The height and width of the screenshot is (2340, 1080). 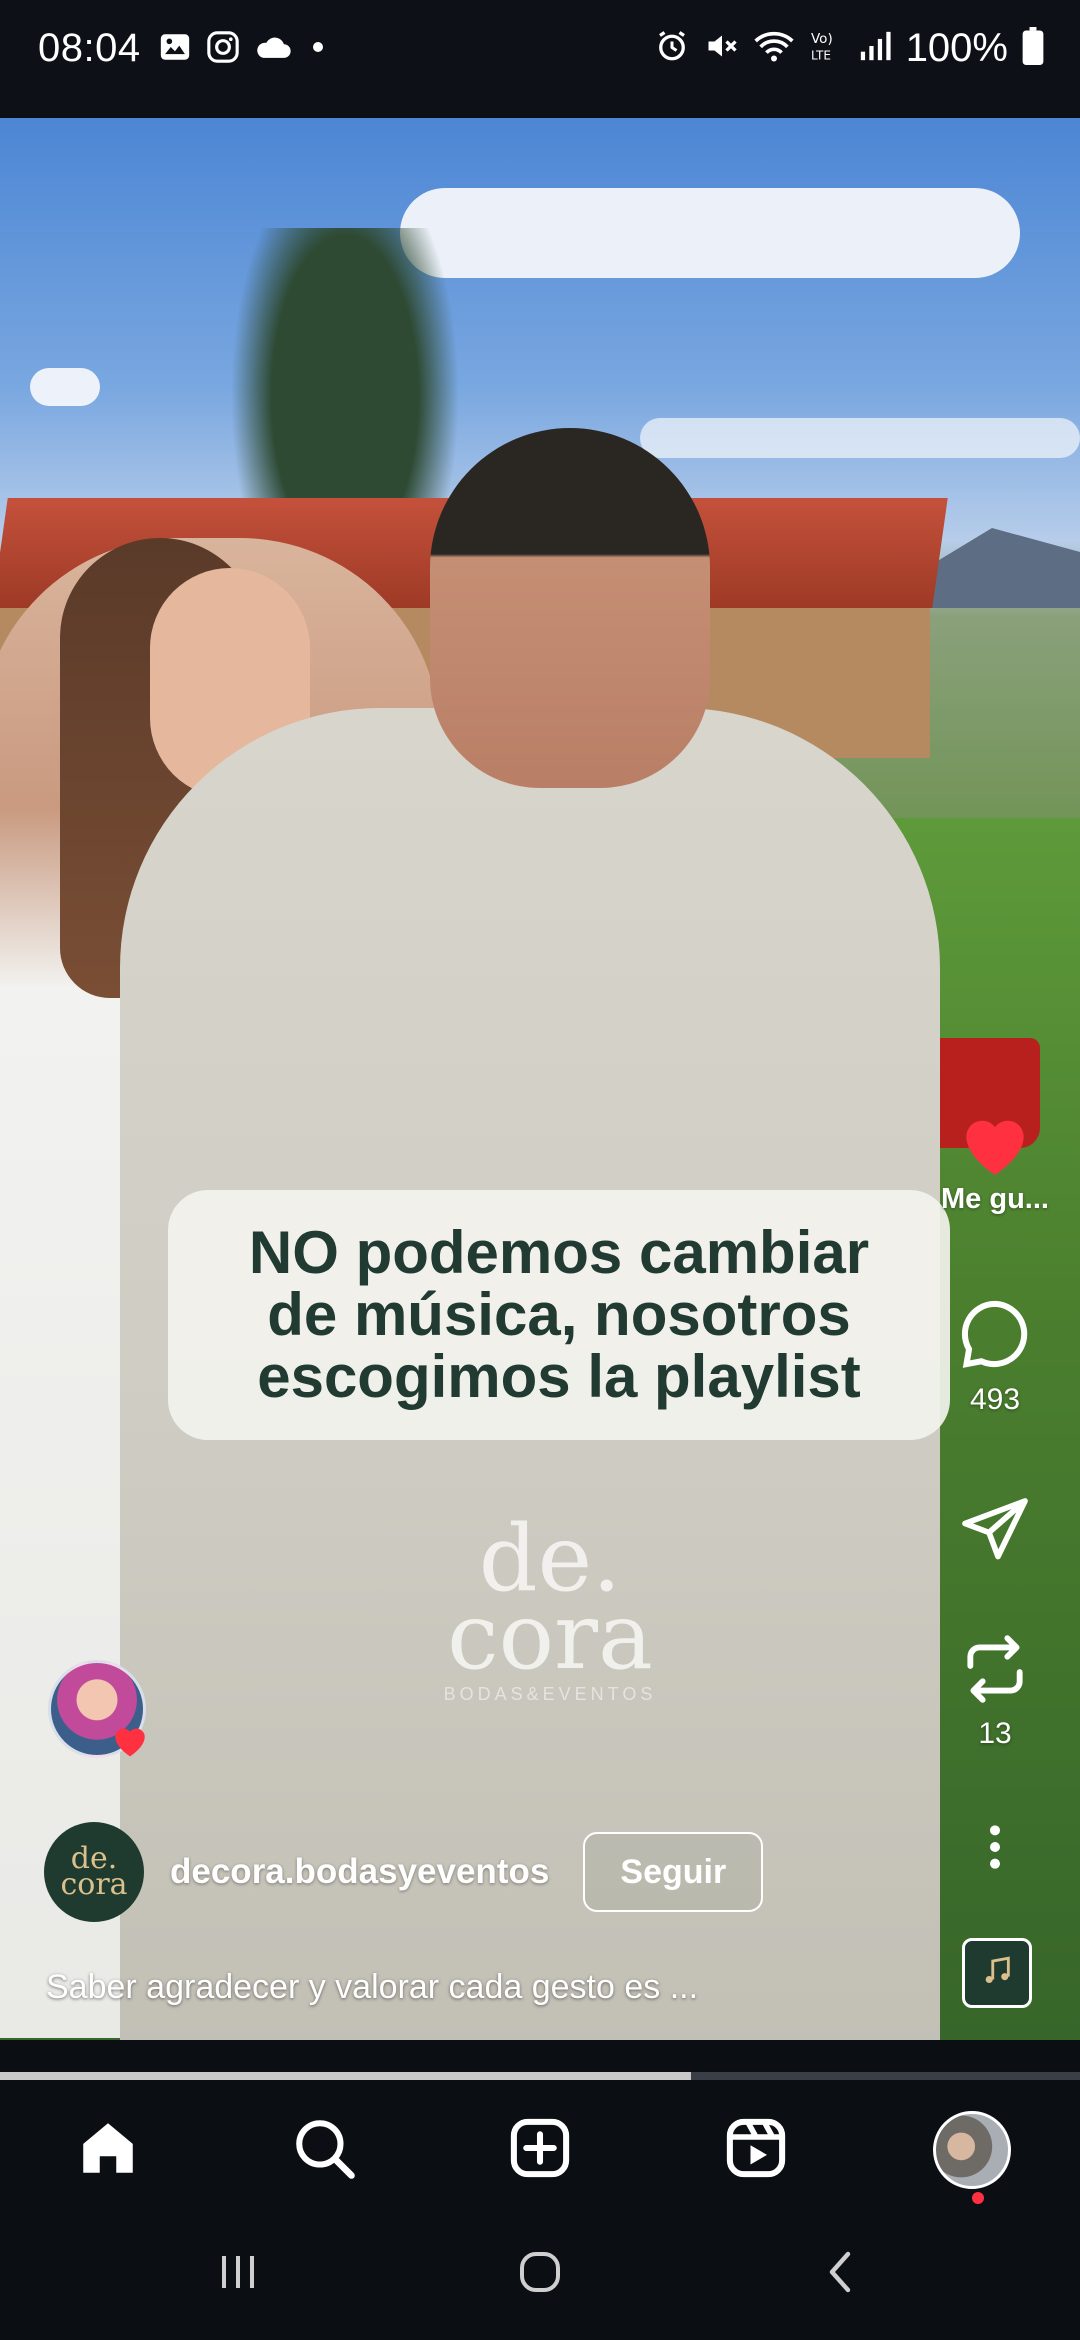 I want to click on wifi-icon, so click(x=774, y=48).